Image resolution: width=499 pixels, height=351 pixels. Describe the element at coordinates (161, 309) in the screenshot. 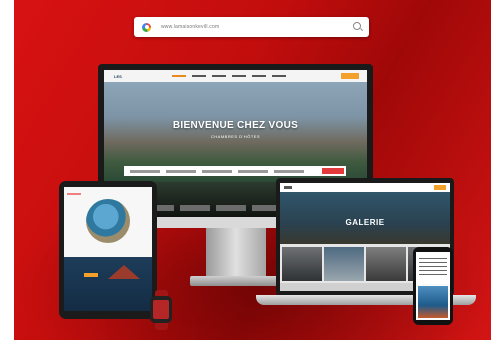

I see `watch-screen` at that location.